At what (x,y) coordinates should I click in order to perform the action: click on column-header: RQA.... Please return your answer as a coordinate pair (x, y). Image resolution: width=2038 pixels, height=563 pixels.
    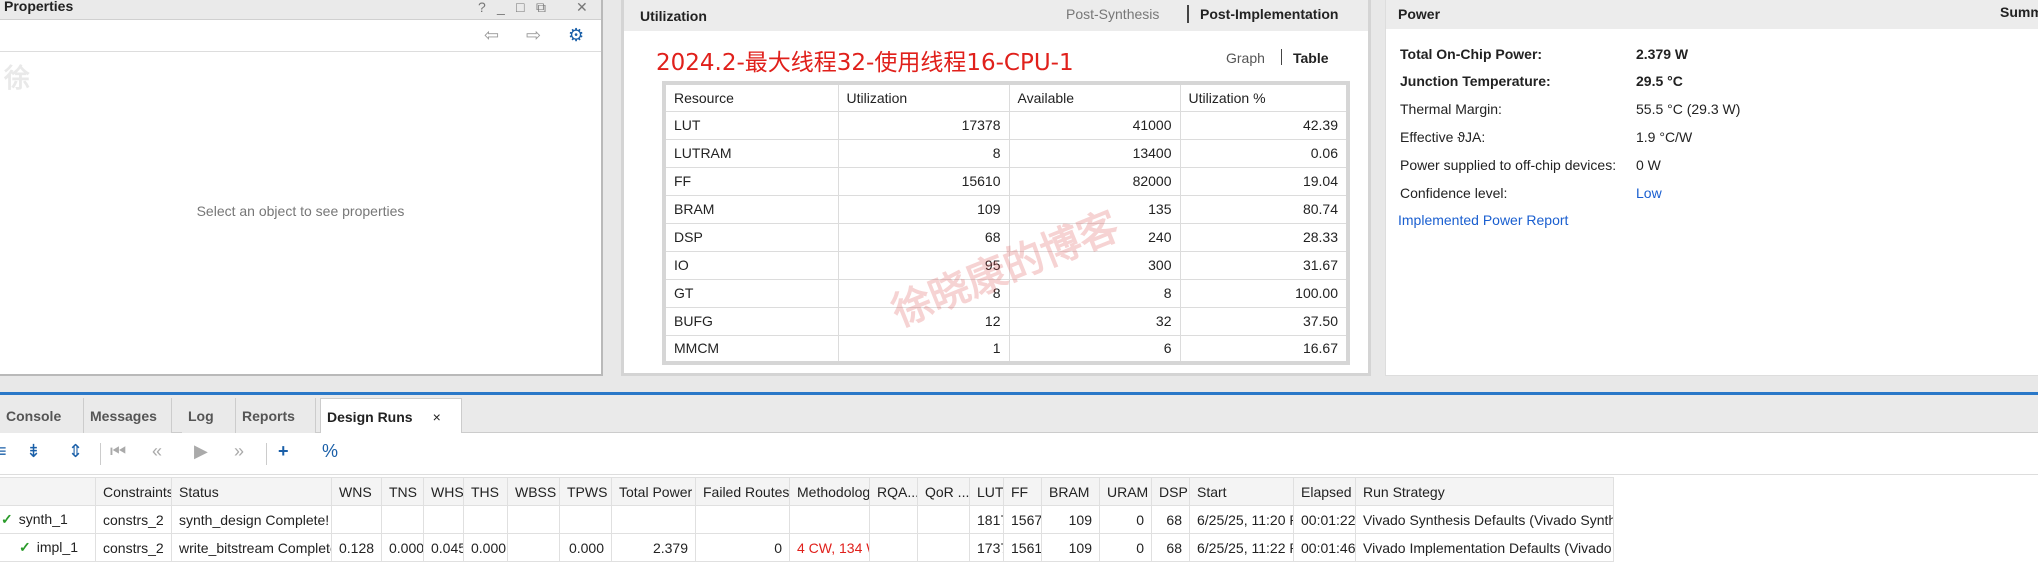
    Looking at the image, I should click on (893, 491).